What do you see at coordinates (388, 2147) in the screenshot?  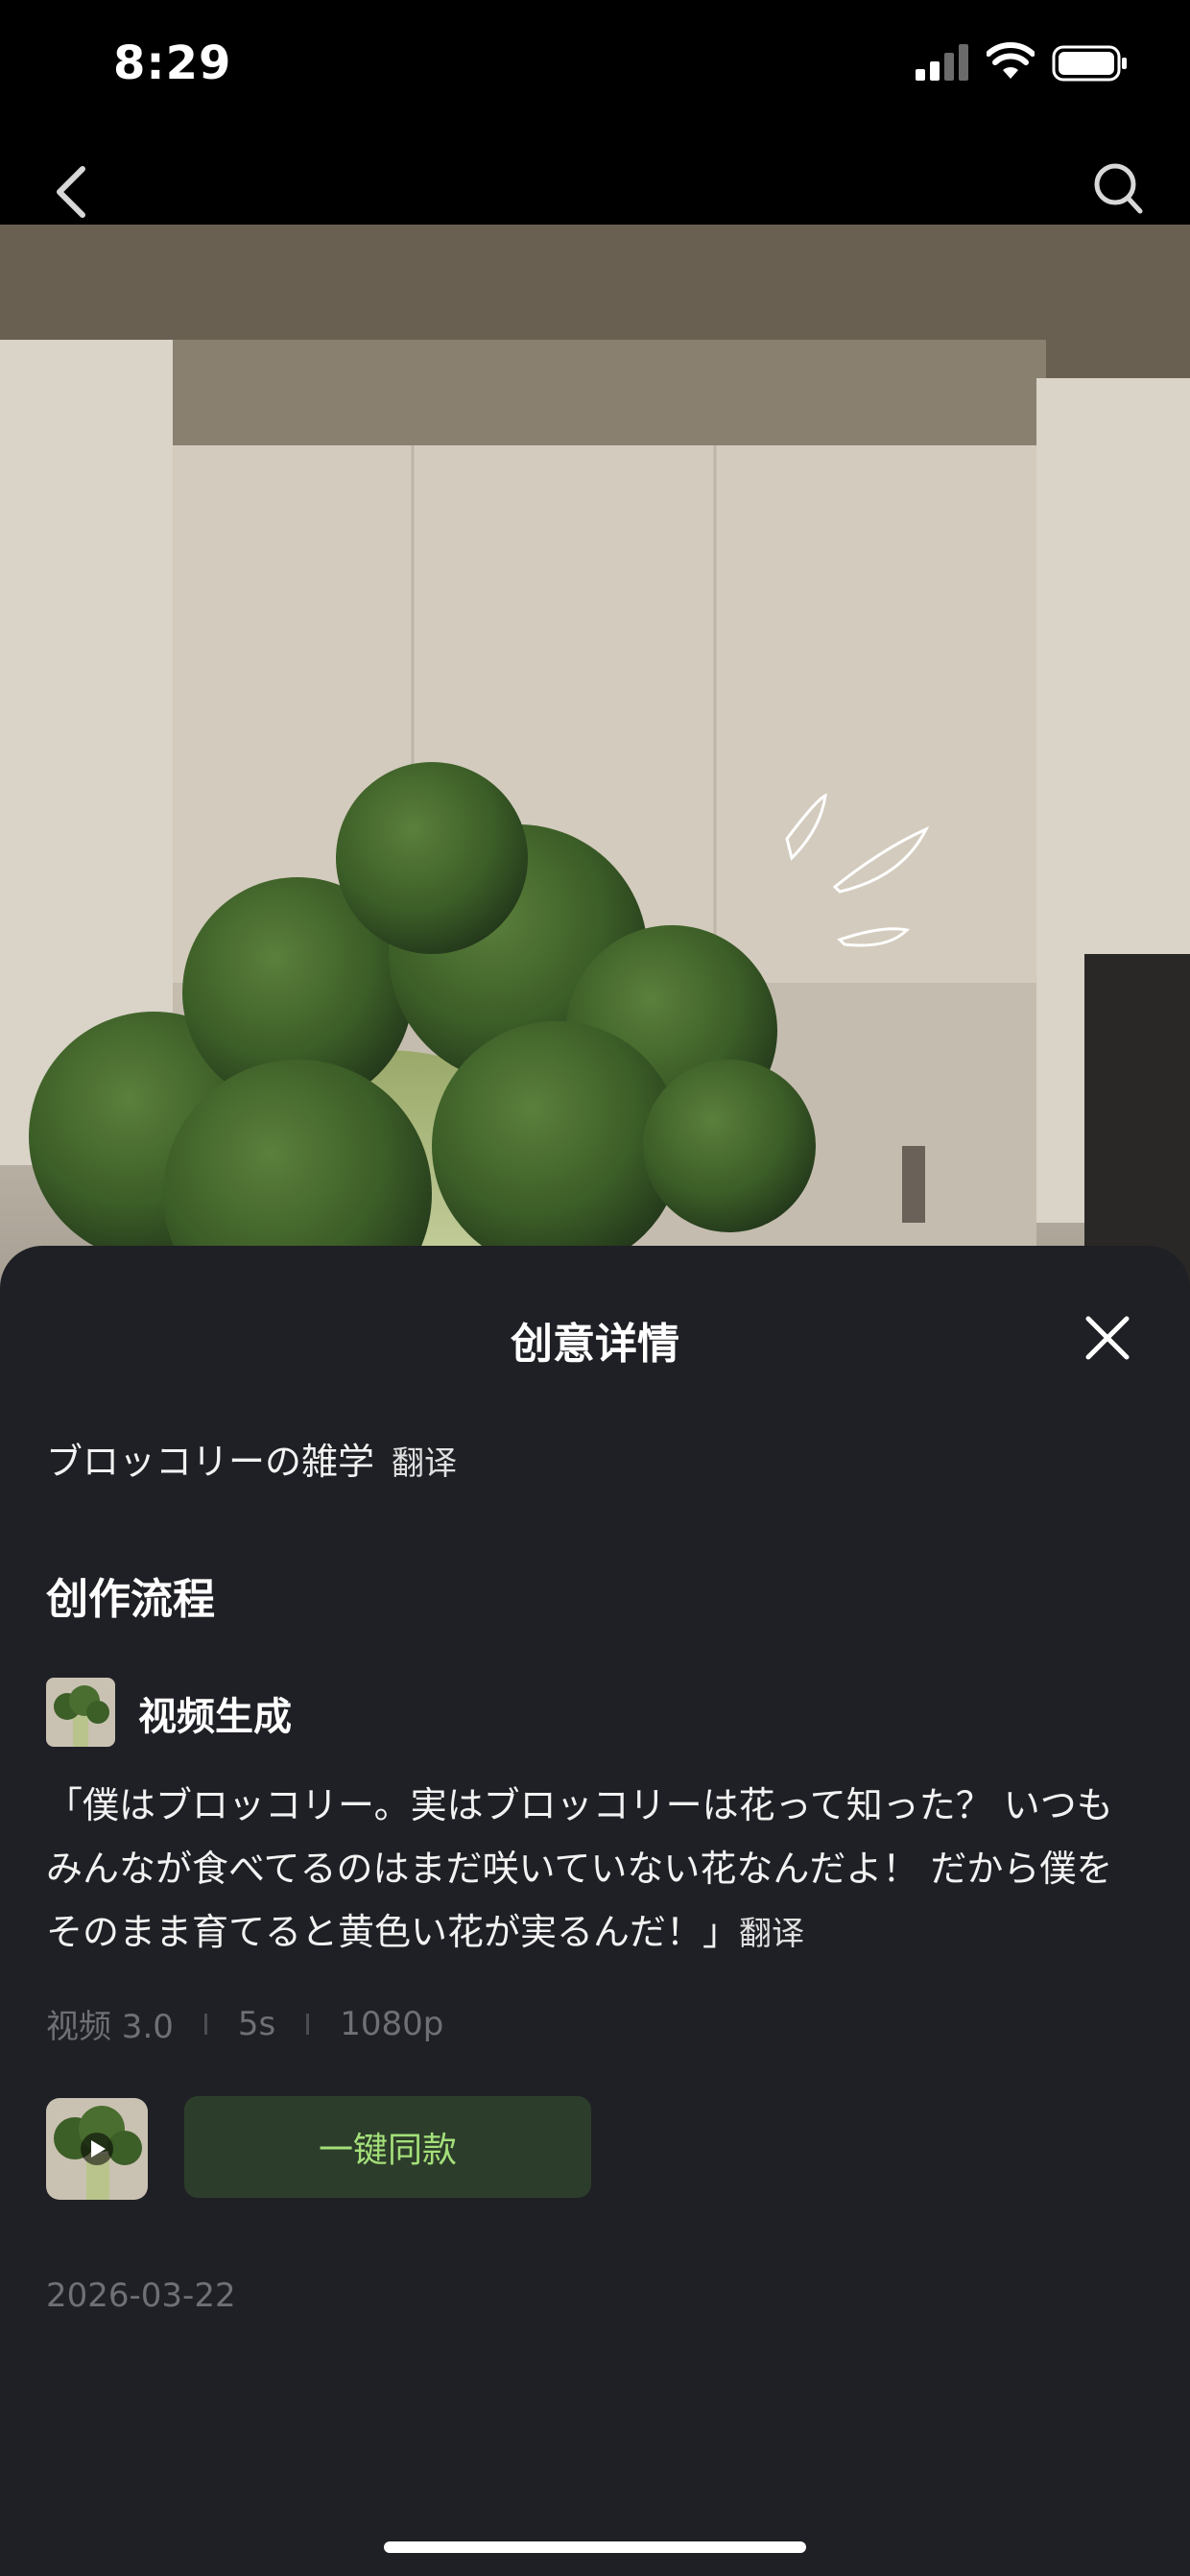 I see `one-click-clone-button: 一键同款` at bounding box center [388, 2147].